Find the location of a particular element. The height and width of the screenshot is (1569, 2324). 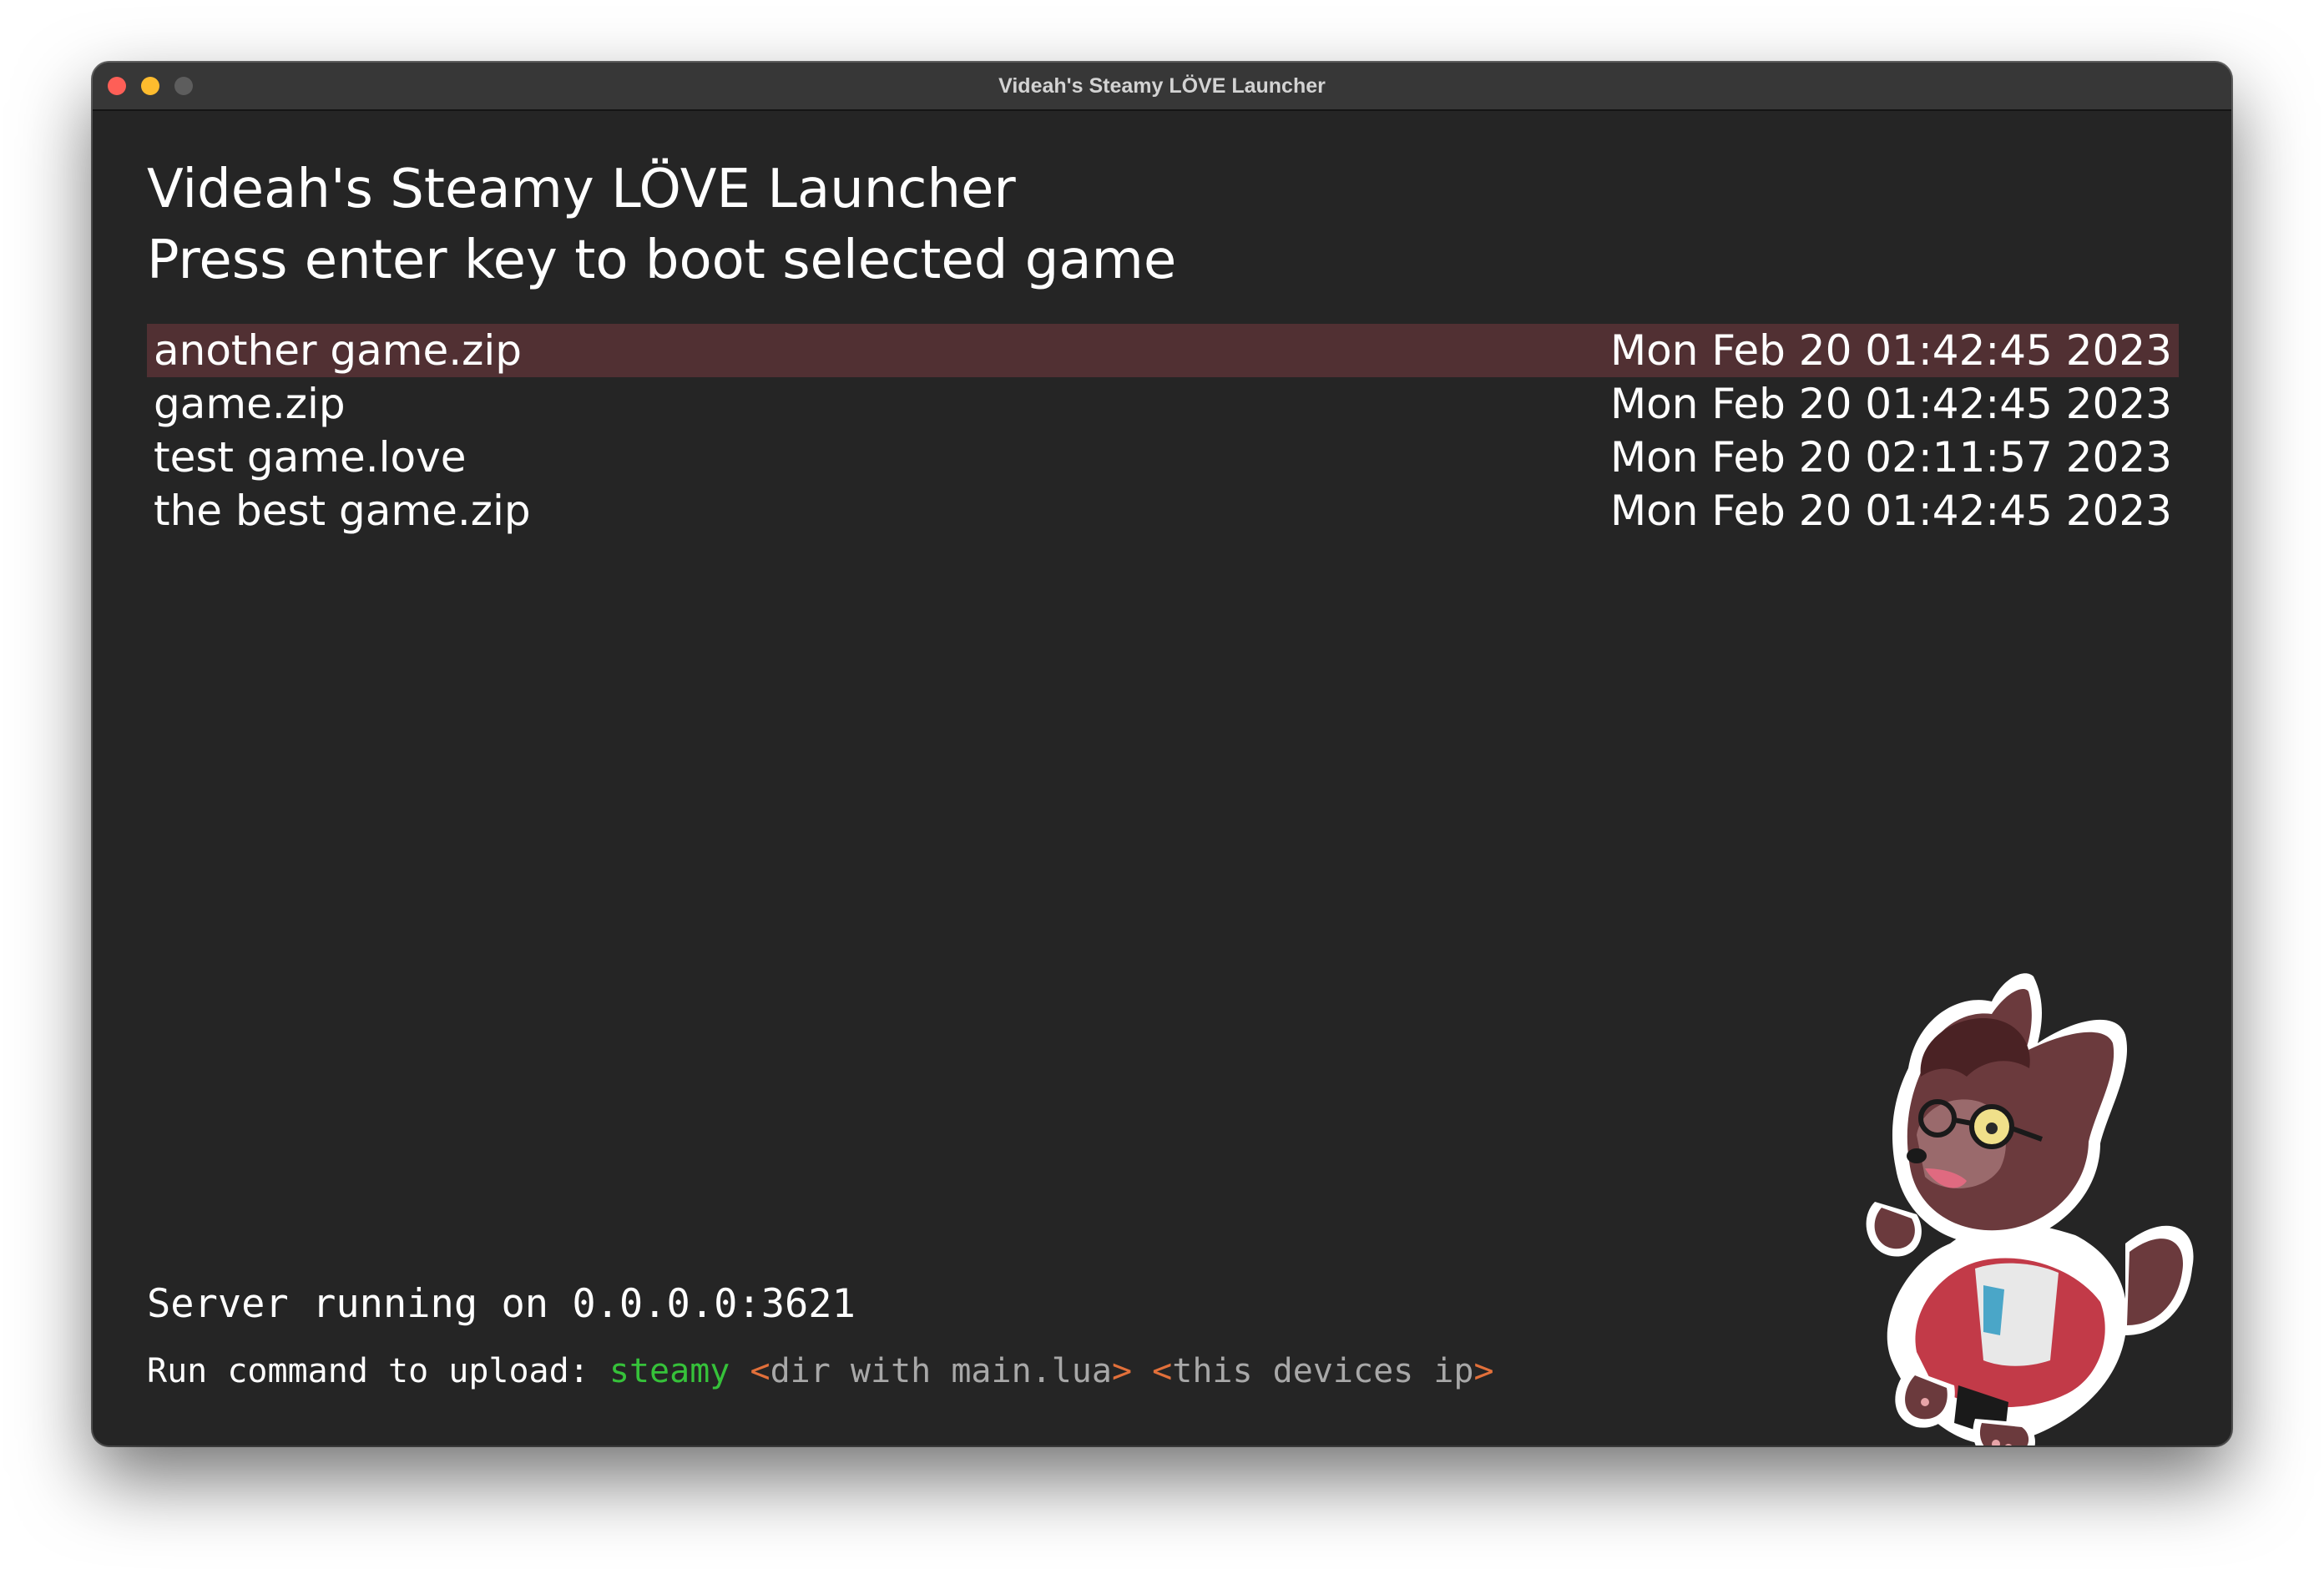

wolf-mascot-icon is located at coordinates (2030, 1209).